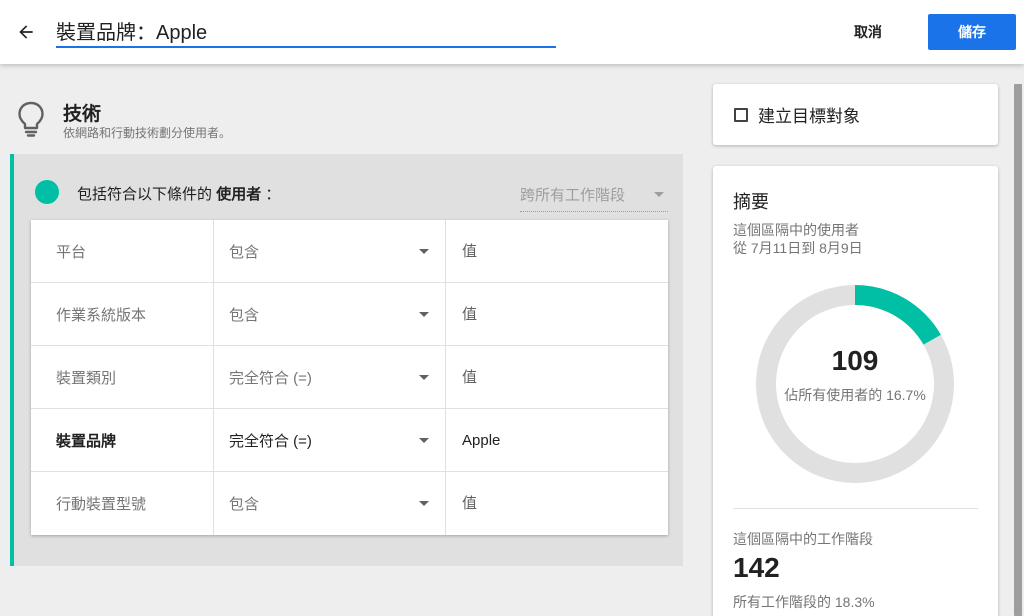  Describe the element at coordinates (972, 32) in the screenshot. I see `save-button: 儲存` at that location.